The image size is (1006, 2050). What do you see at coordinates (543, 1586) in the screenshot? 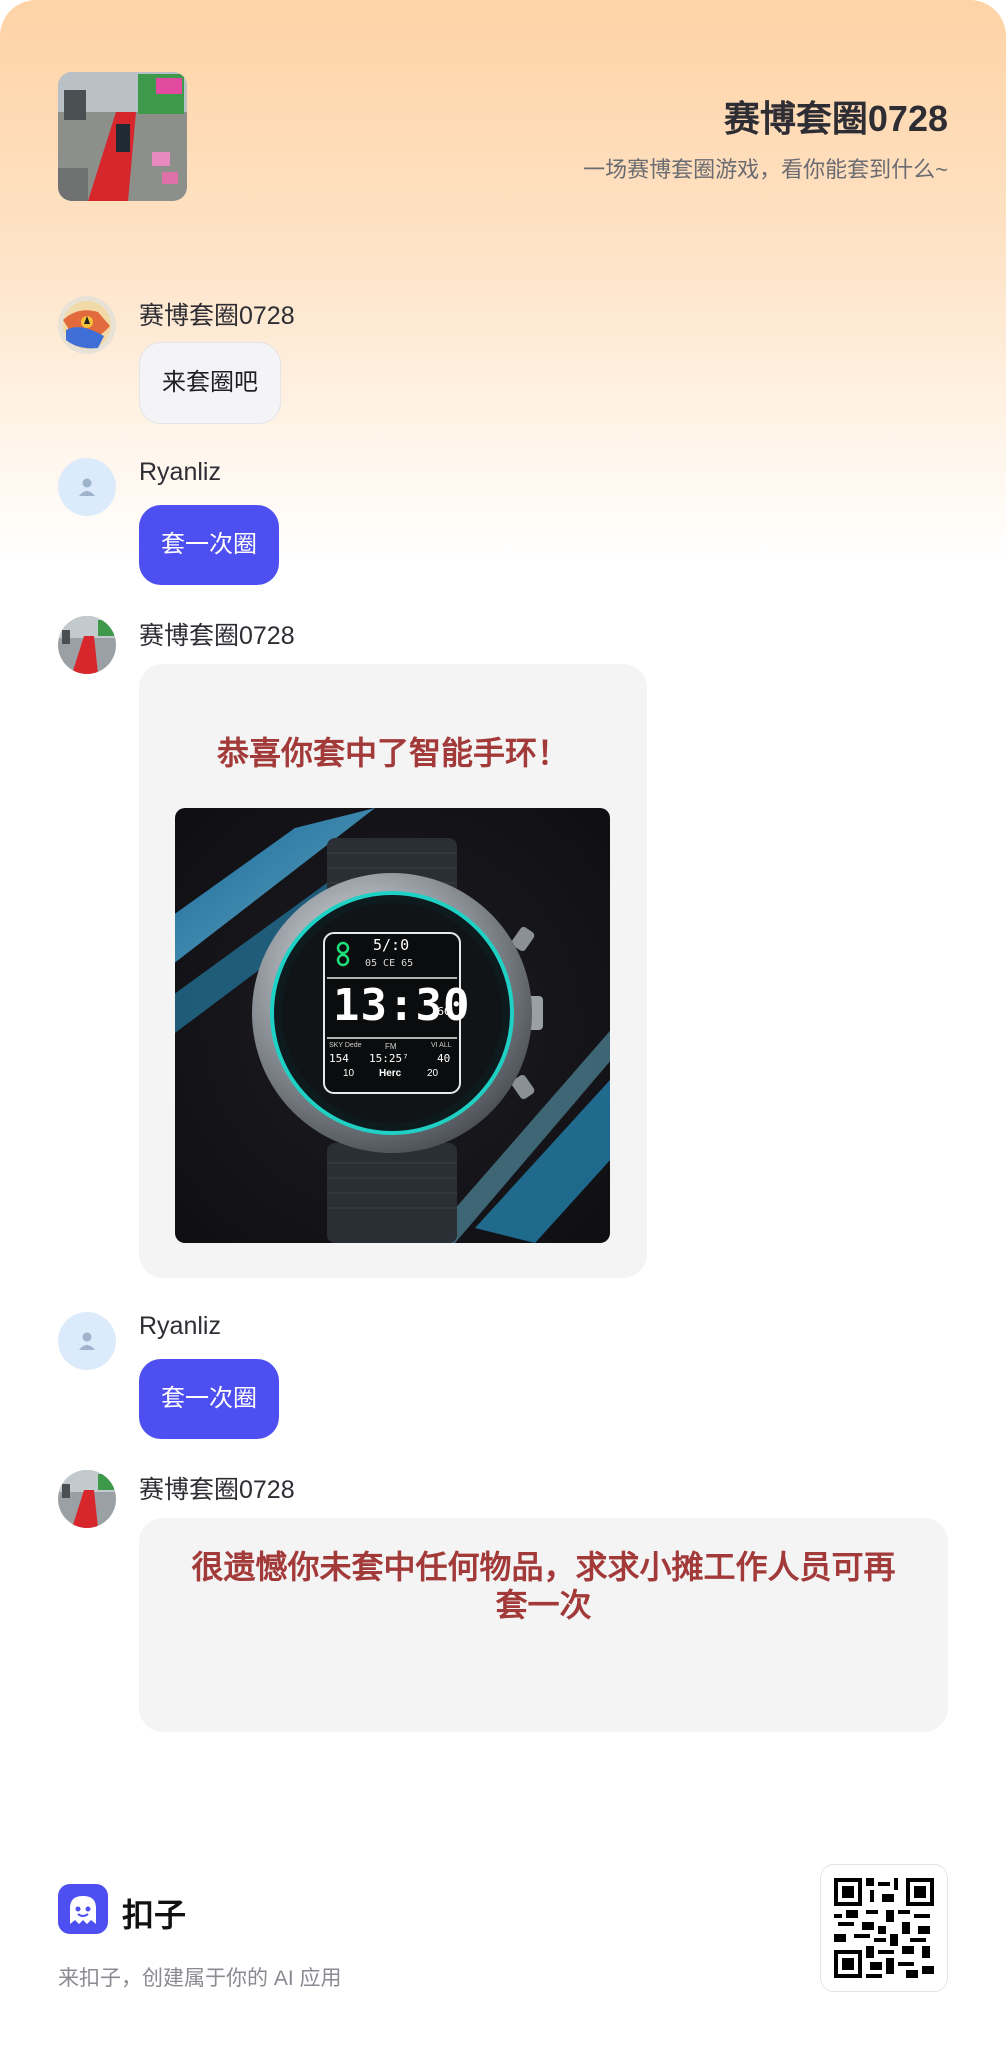
I see `card-title: 很遗憾你未套中任何物品，求求小摊工作人员可再套一次` at bounding box center [543, 1586].